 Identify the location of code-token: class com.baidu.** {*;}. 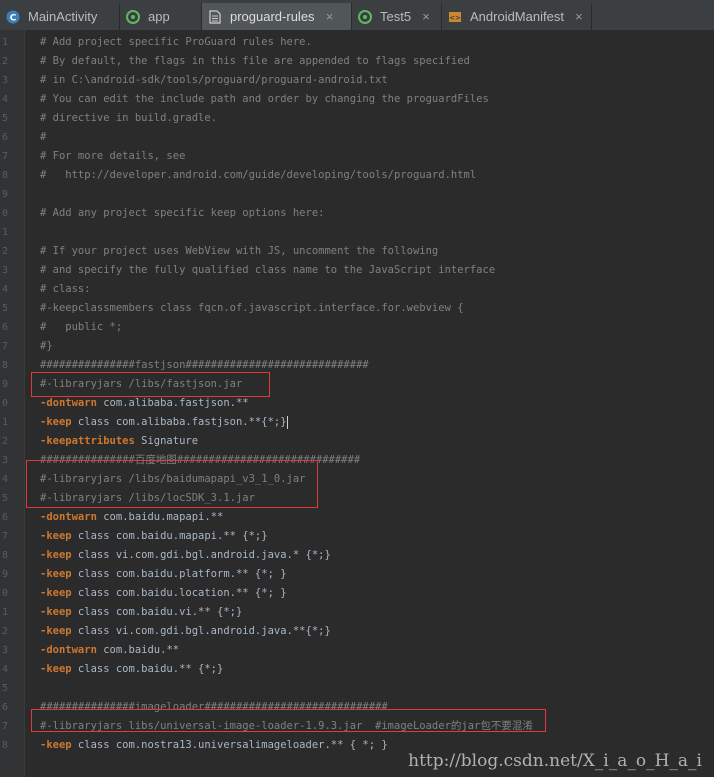
(147, 669).